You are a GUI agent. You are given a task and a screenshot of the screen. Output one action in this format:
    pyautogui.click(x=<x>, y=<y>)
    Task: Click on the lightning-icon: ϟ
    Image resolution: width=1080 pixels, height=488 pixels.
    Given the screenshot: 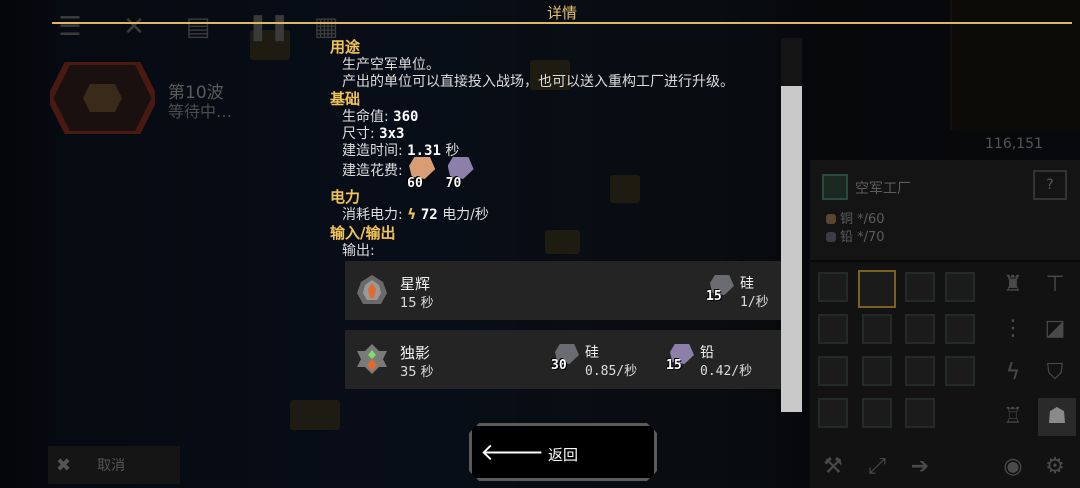 What is the action you would take?
    pyautogui.click(x=412, y=215)
    